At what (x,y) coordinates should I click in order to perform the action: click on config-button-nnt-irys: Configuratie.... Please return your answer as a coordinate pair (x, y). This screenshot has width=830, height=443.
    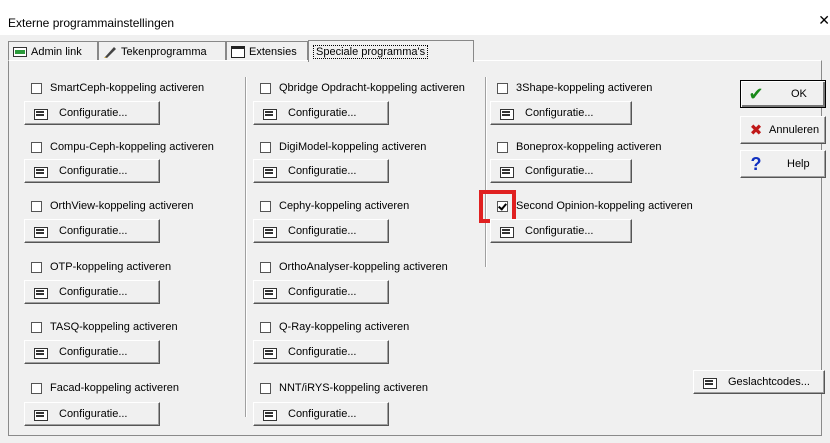
    Looking at the image, I should click on (321, 414).